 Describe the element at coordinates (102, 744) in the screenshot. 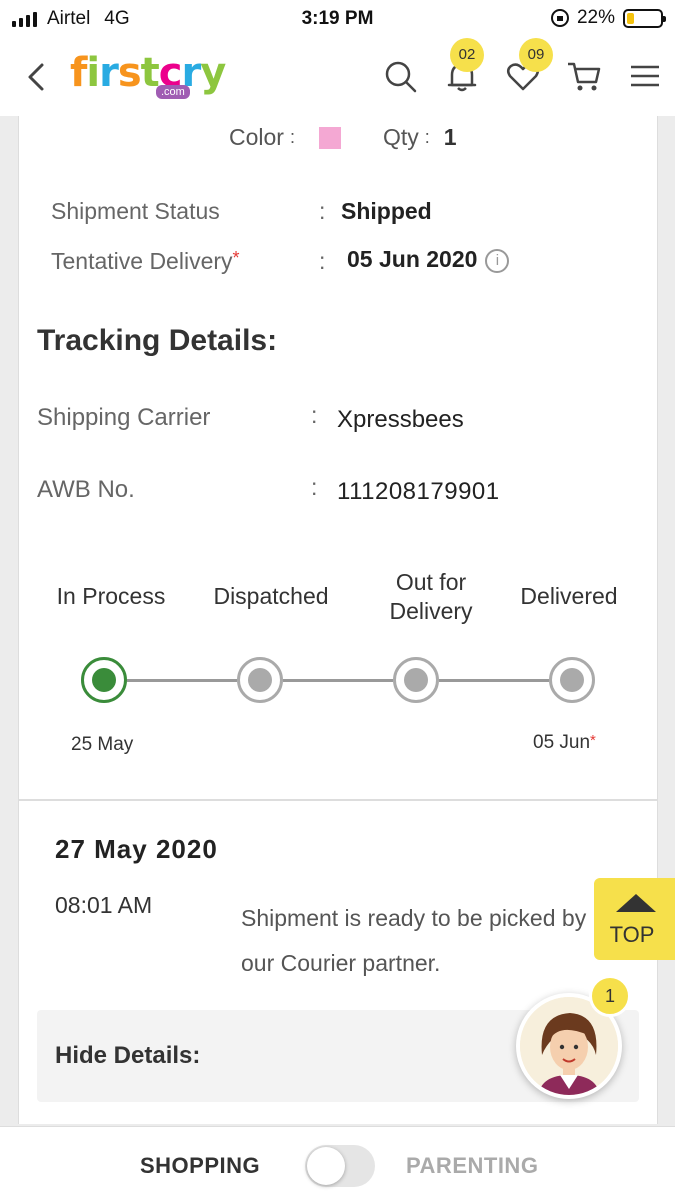

I see `start-date: 25 May` at that location.